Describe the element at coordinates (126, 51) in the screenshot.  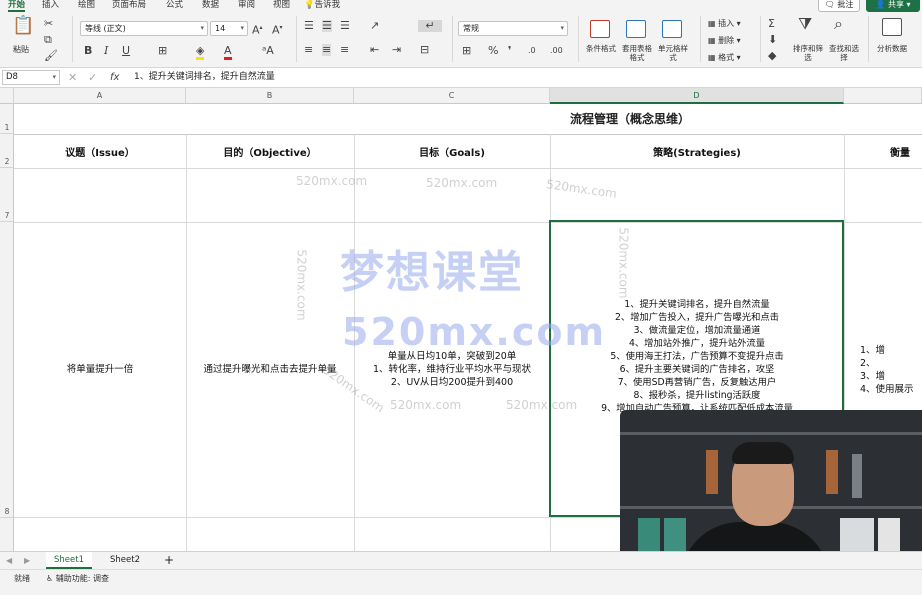
I see `underline-icon: U` at that location.